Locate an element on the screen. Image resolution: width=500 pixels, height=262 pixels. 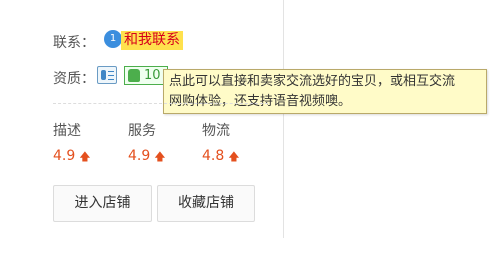
android-icon is located at coordinates (134, 75).